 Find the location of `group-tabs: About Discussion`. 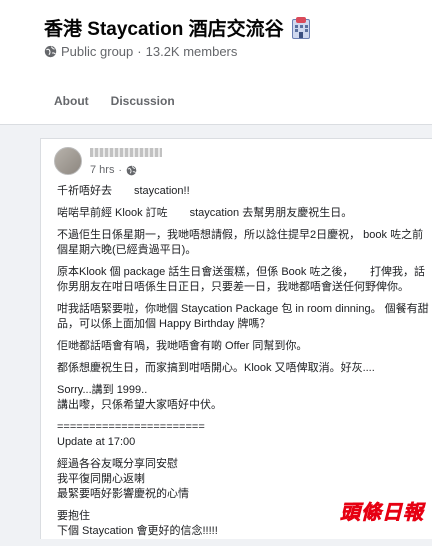

group-tabs: About Discussion is located at coordinates (114, 101).